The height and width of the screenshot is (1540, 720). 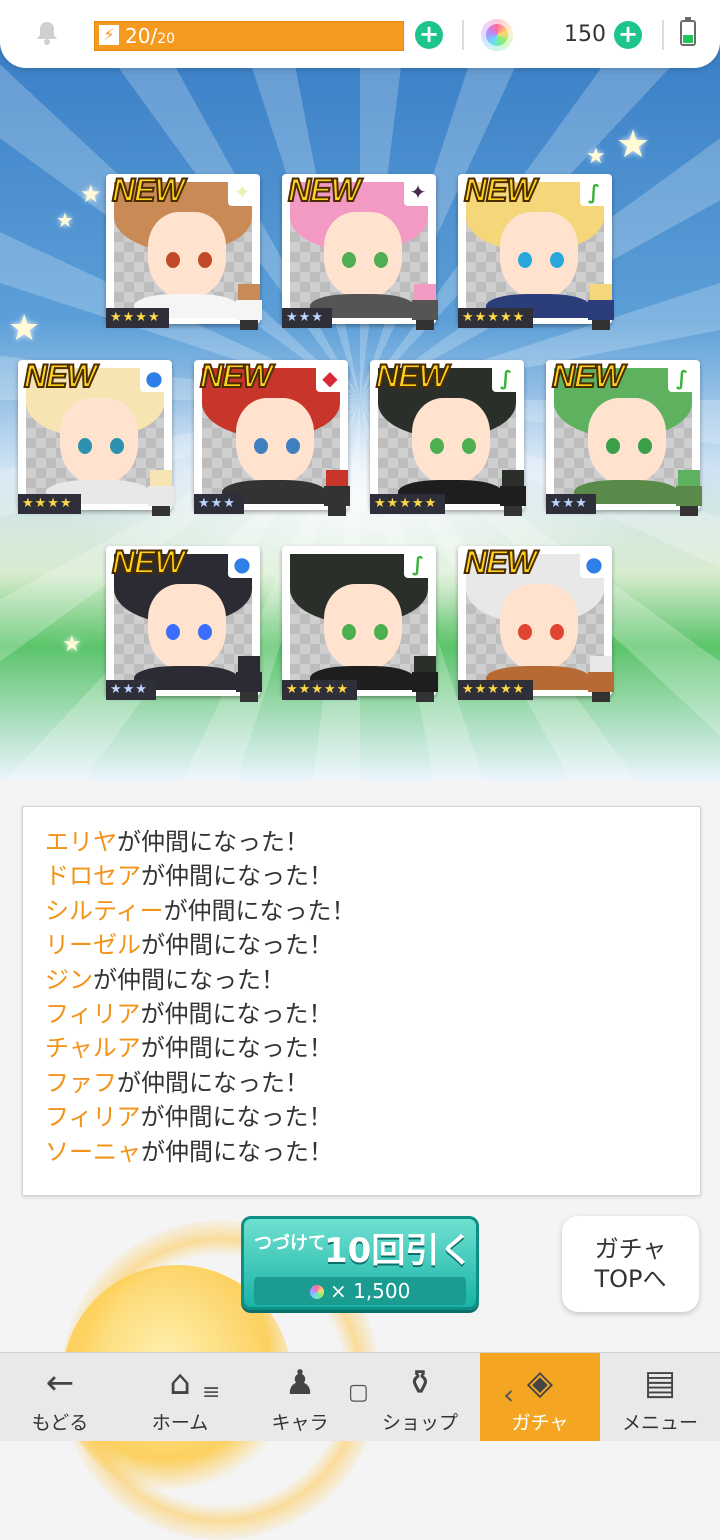 I want to click on character-card: ★★★ NEW ●, so click(x=185, y=623).